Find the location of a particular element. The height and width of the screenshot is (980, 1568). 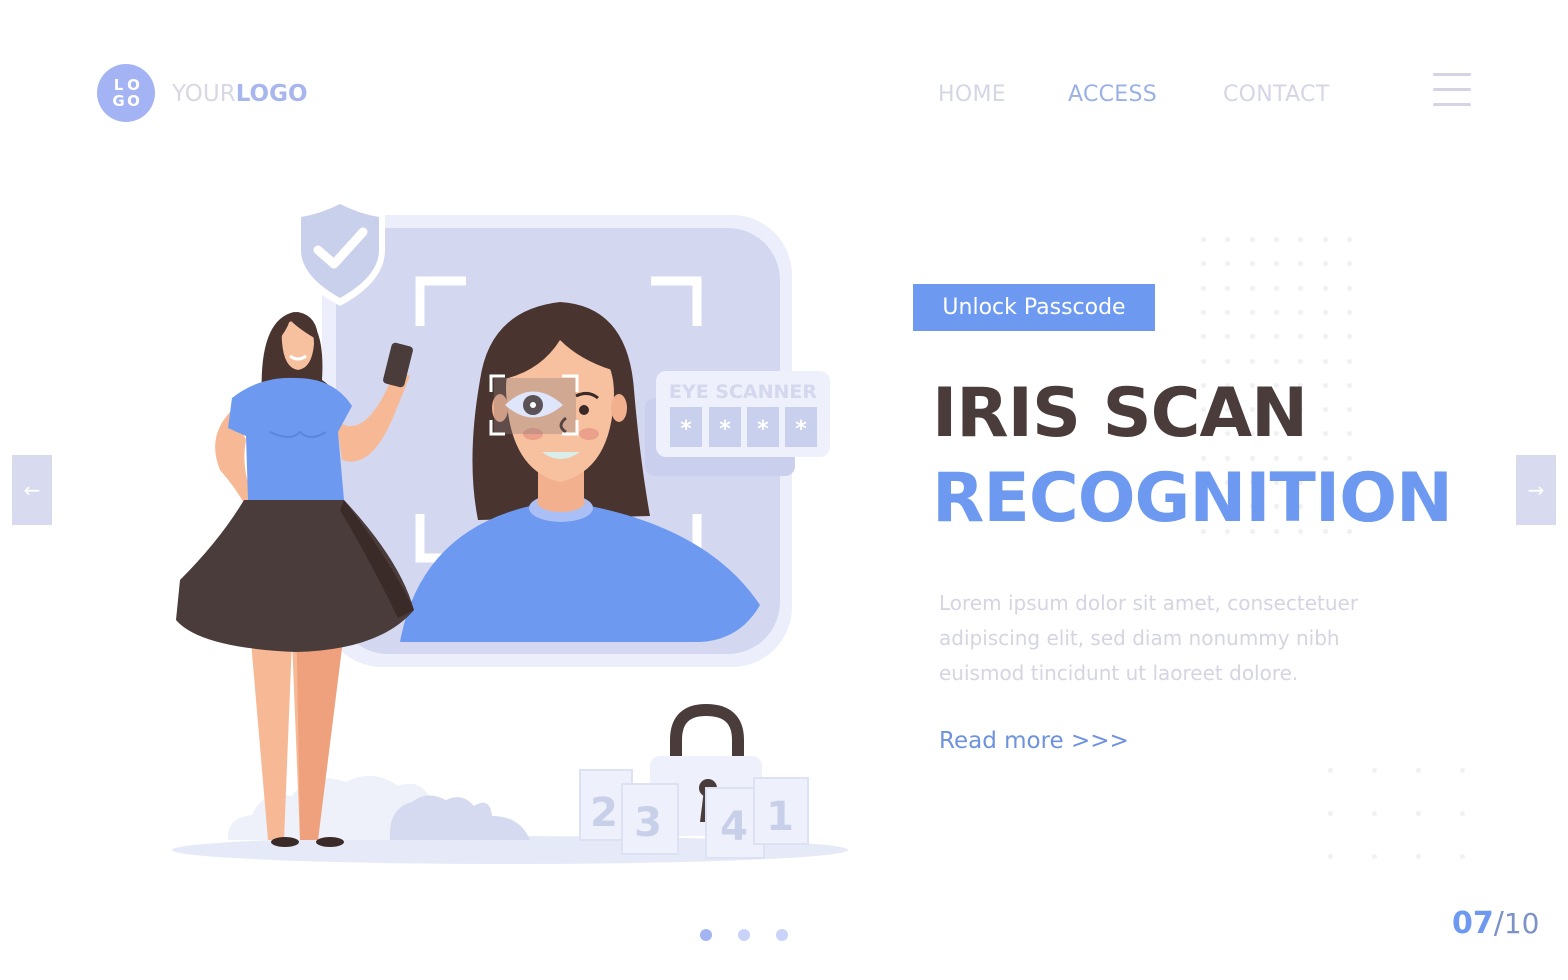

hero-title-line2: RECOGNITION is located at coordinates (1192, 498).